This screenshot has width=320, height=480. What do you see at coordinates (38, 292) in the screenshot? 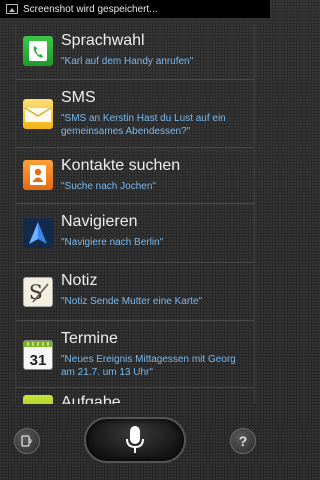
I see `note-icon: S` at bounding box center [38, 292].